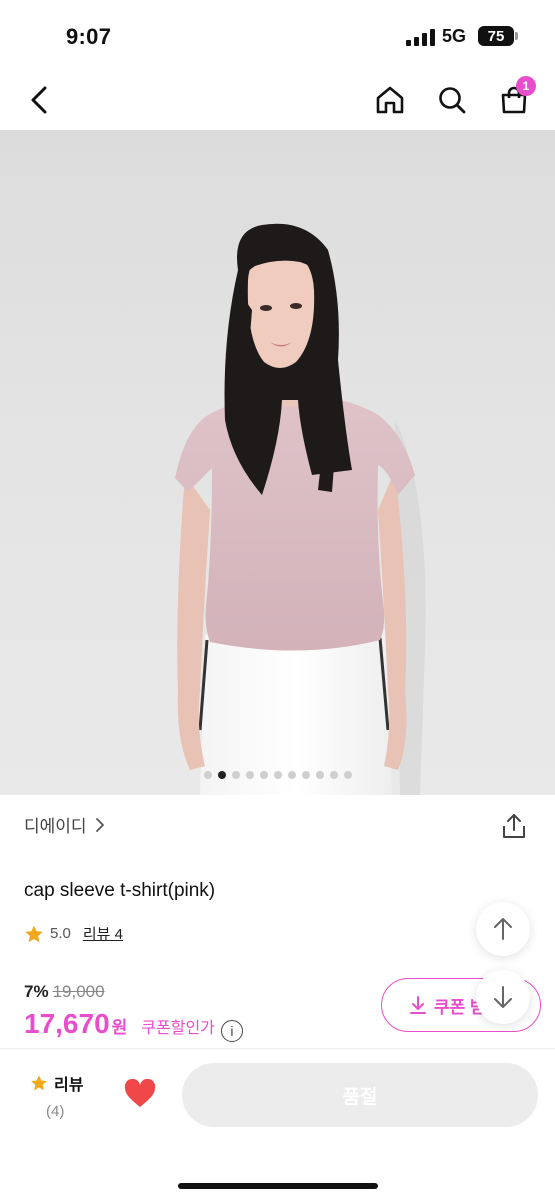 The width and height of the screenshot is (555, 1200). Describe the element at coordinates (278, 1186) in the screenshot. I see `home-indicator` at that location.